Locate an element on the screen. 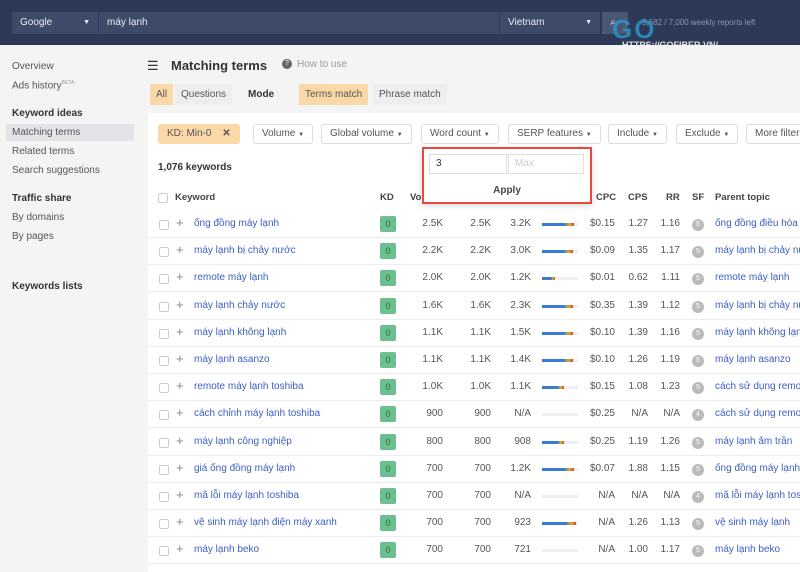  keyword-link: máy lạnh công nghiệp is located at coordinates (243, 441).